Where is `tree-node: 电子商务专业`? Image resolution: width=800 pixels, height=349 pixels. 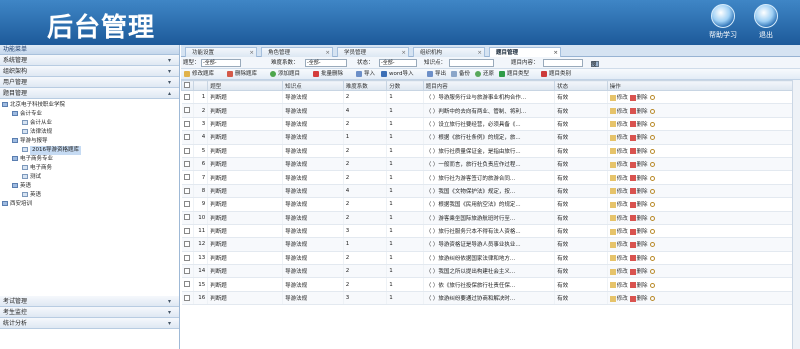
tree-node: 电子商务专业 is located at coordinates (90, 159).